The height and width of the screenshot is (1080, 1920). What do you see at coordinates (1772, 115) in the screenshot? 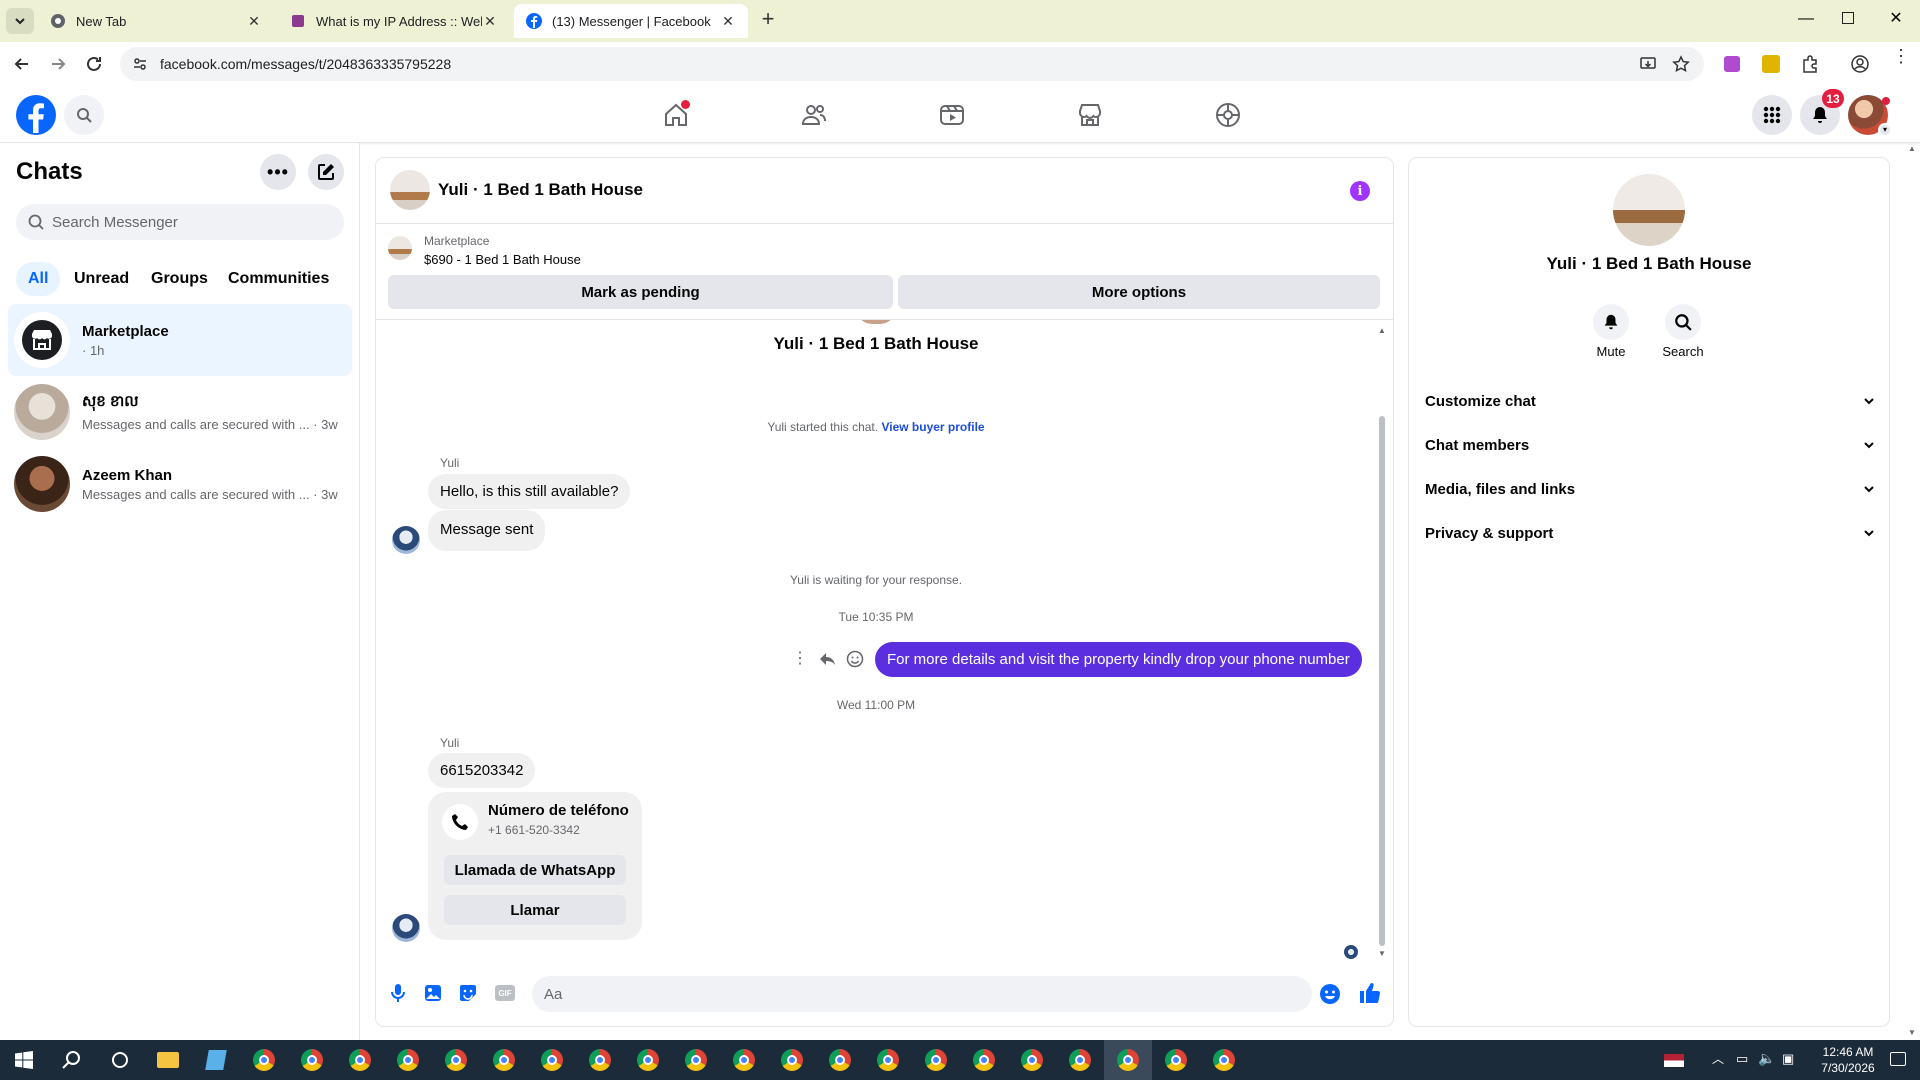
I see `menu-grid-button` at bounding box center [1772, 115].